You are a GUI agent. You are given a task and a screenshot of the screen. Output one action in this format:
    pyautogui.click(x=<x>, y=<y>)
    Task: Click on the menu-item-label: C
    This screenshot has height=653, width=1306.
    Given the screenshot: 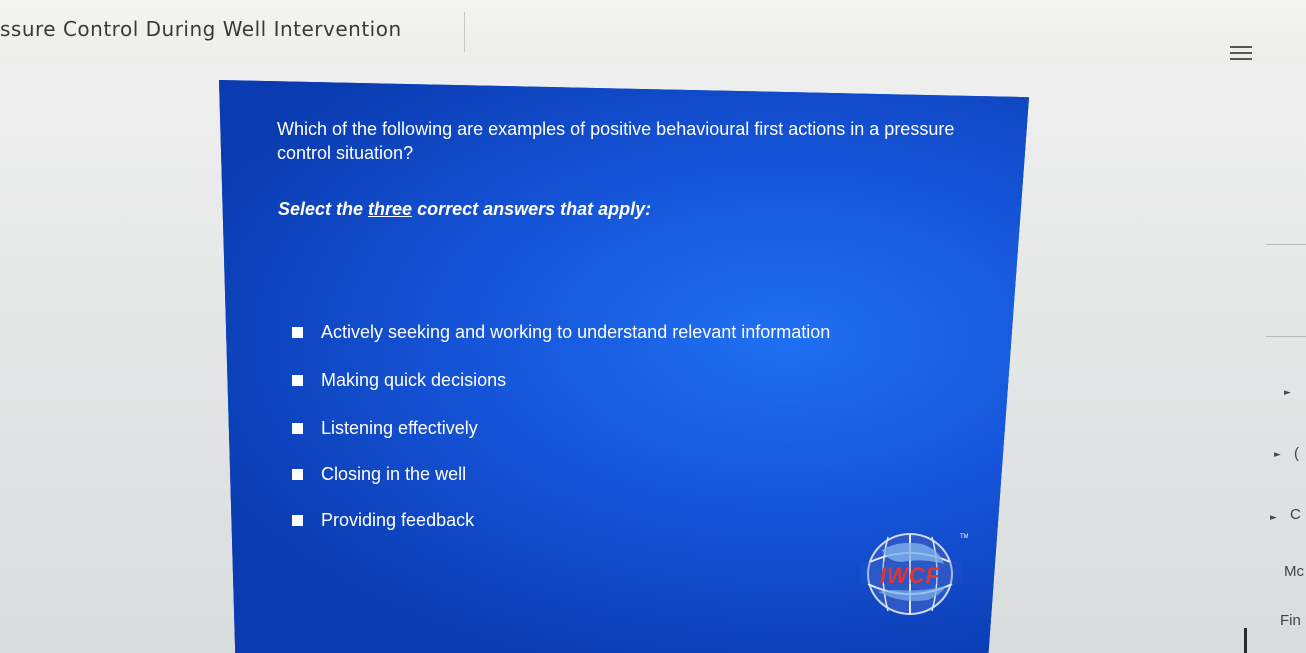 What is the action you would take?
    pyautogui.click(x=1295, y=514)
    